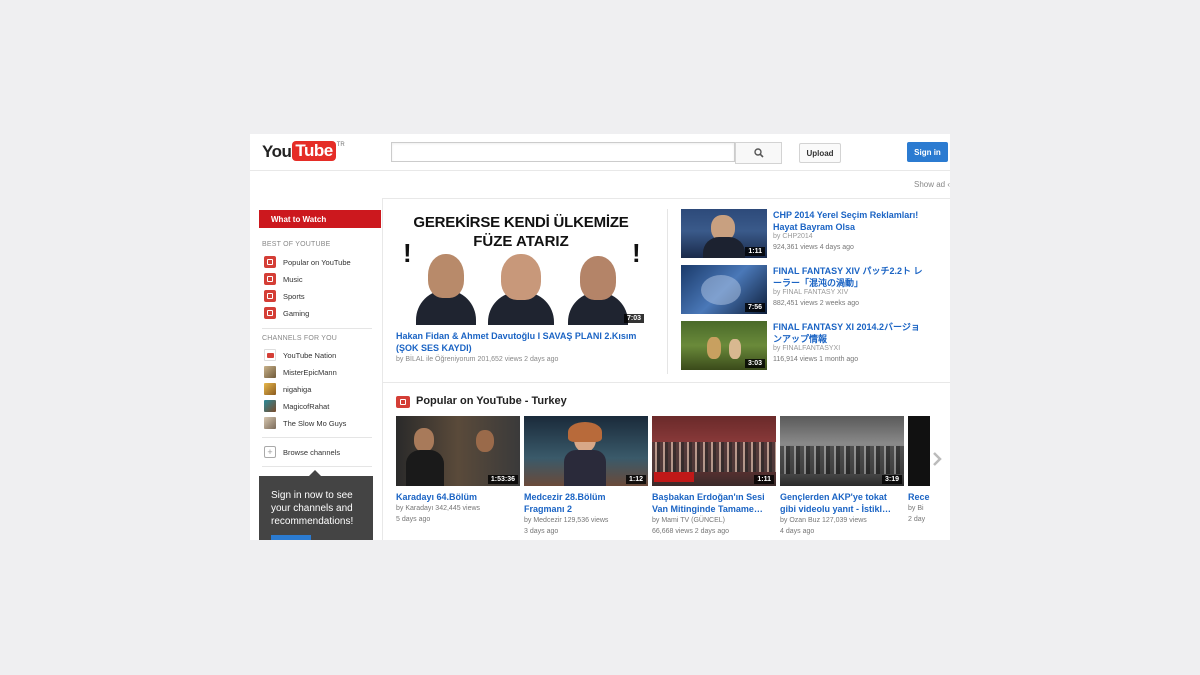 Image resolution: width=1200 pixels, height=675 pixels. Describe the element at coordinates (563, 152) in the screenshot. I see `search-input` at that location.